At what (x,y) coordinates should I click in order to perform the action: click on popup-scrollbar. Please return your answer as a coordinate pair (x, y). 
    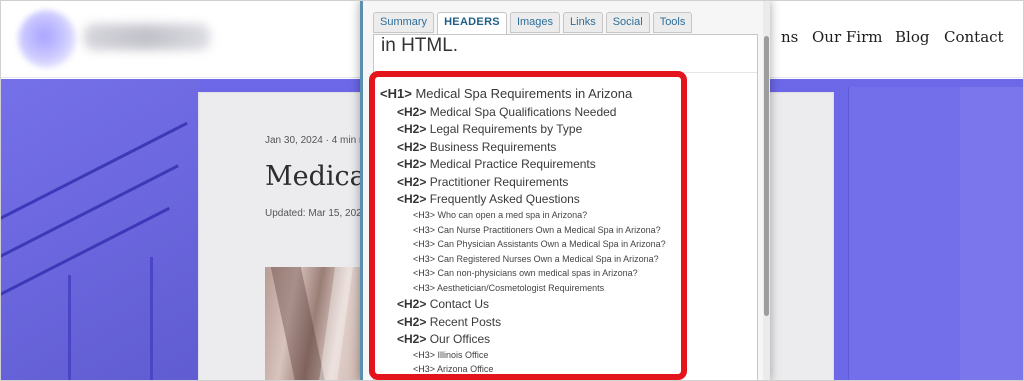
    Looking at the image, I should click on (766, 190).